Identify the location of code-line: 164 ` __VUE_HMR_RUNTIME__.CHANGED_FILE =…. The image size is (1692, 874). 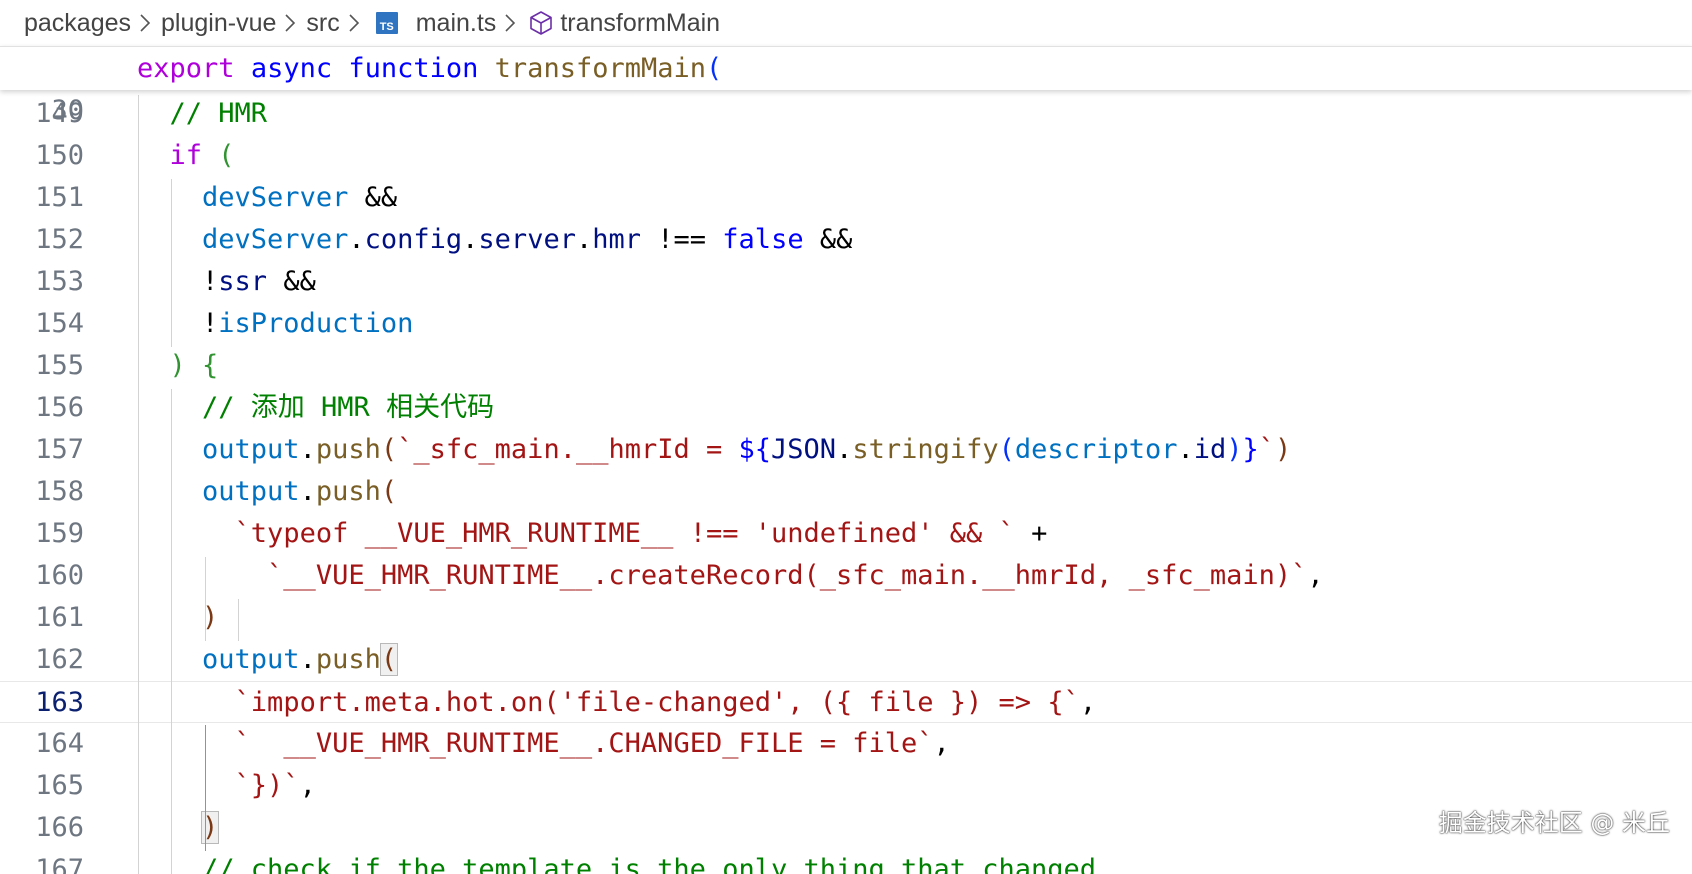
(846, 744).